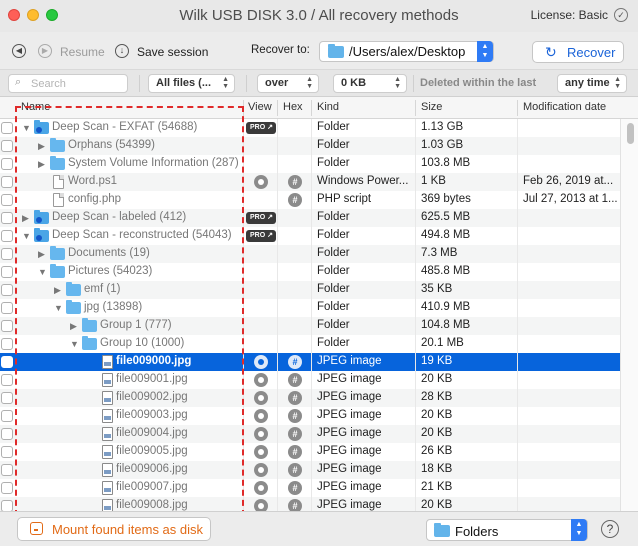  Describe the element at coordinates (35, 107) in the screenshot. I see `column-name: Name` at that location.